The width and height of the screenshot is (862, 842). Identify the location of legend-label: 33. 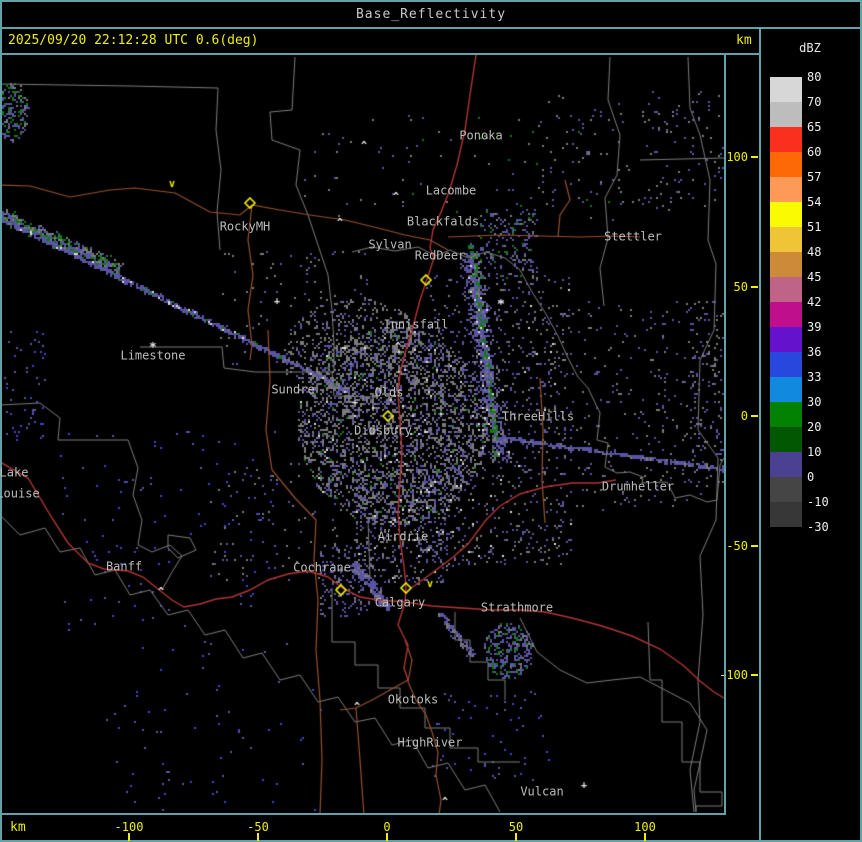
(814, 377).